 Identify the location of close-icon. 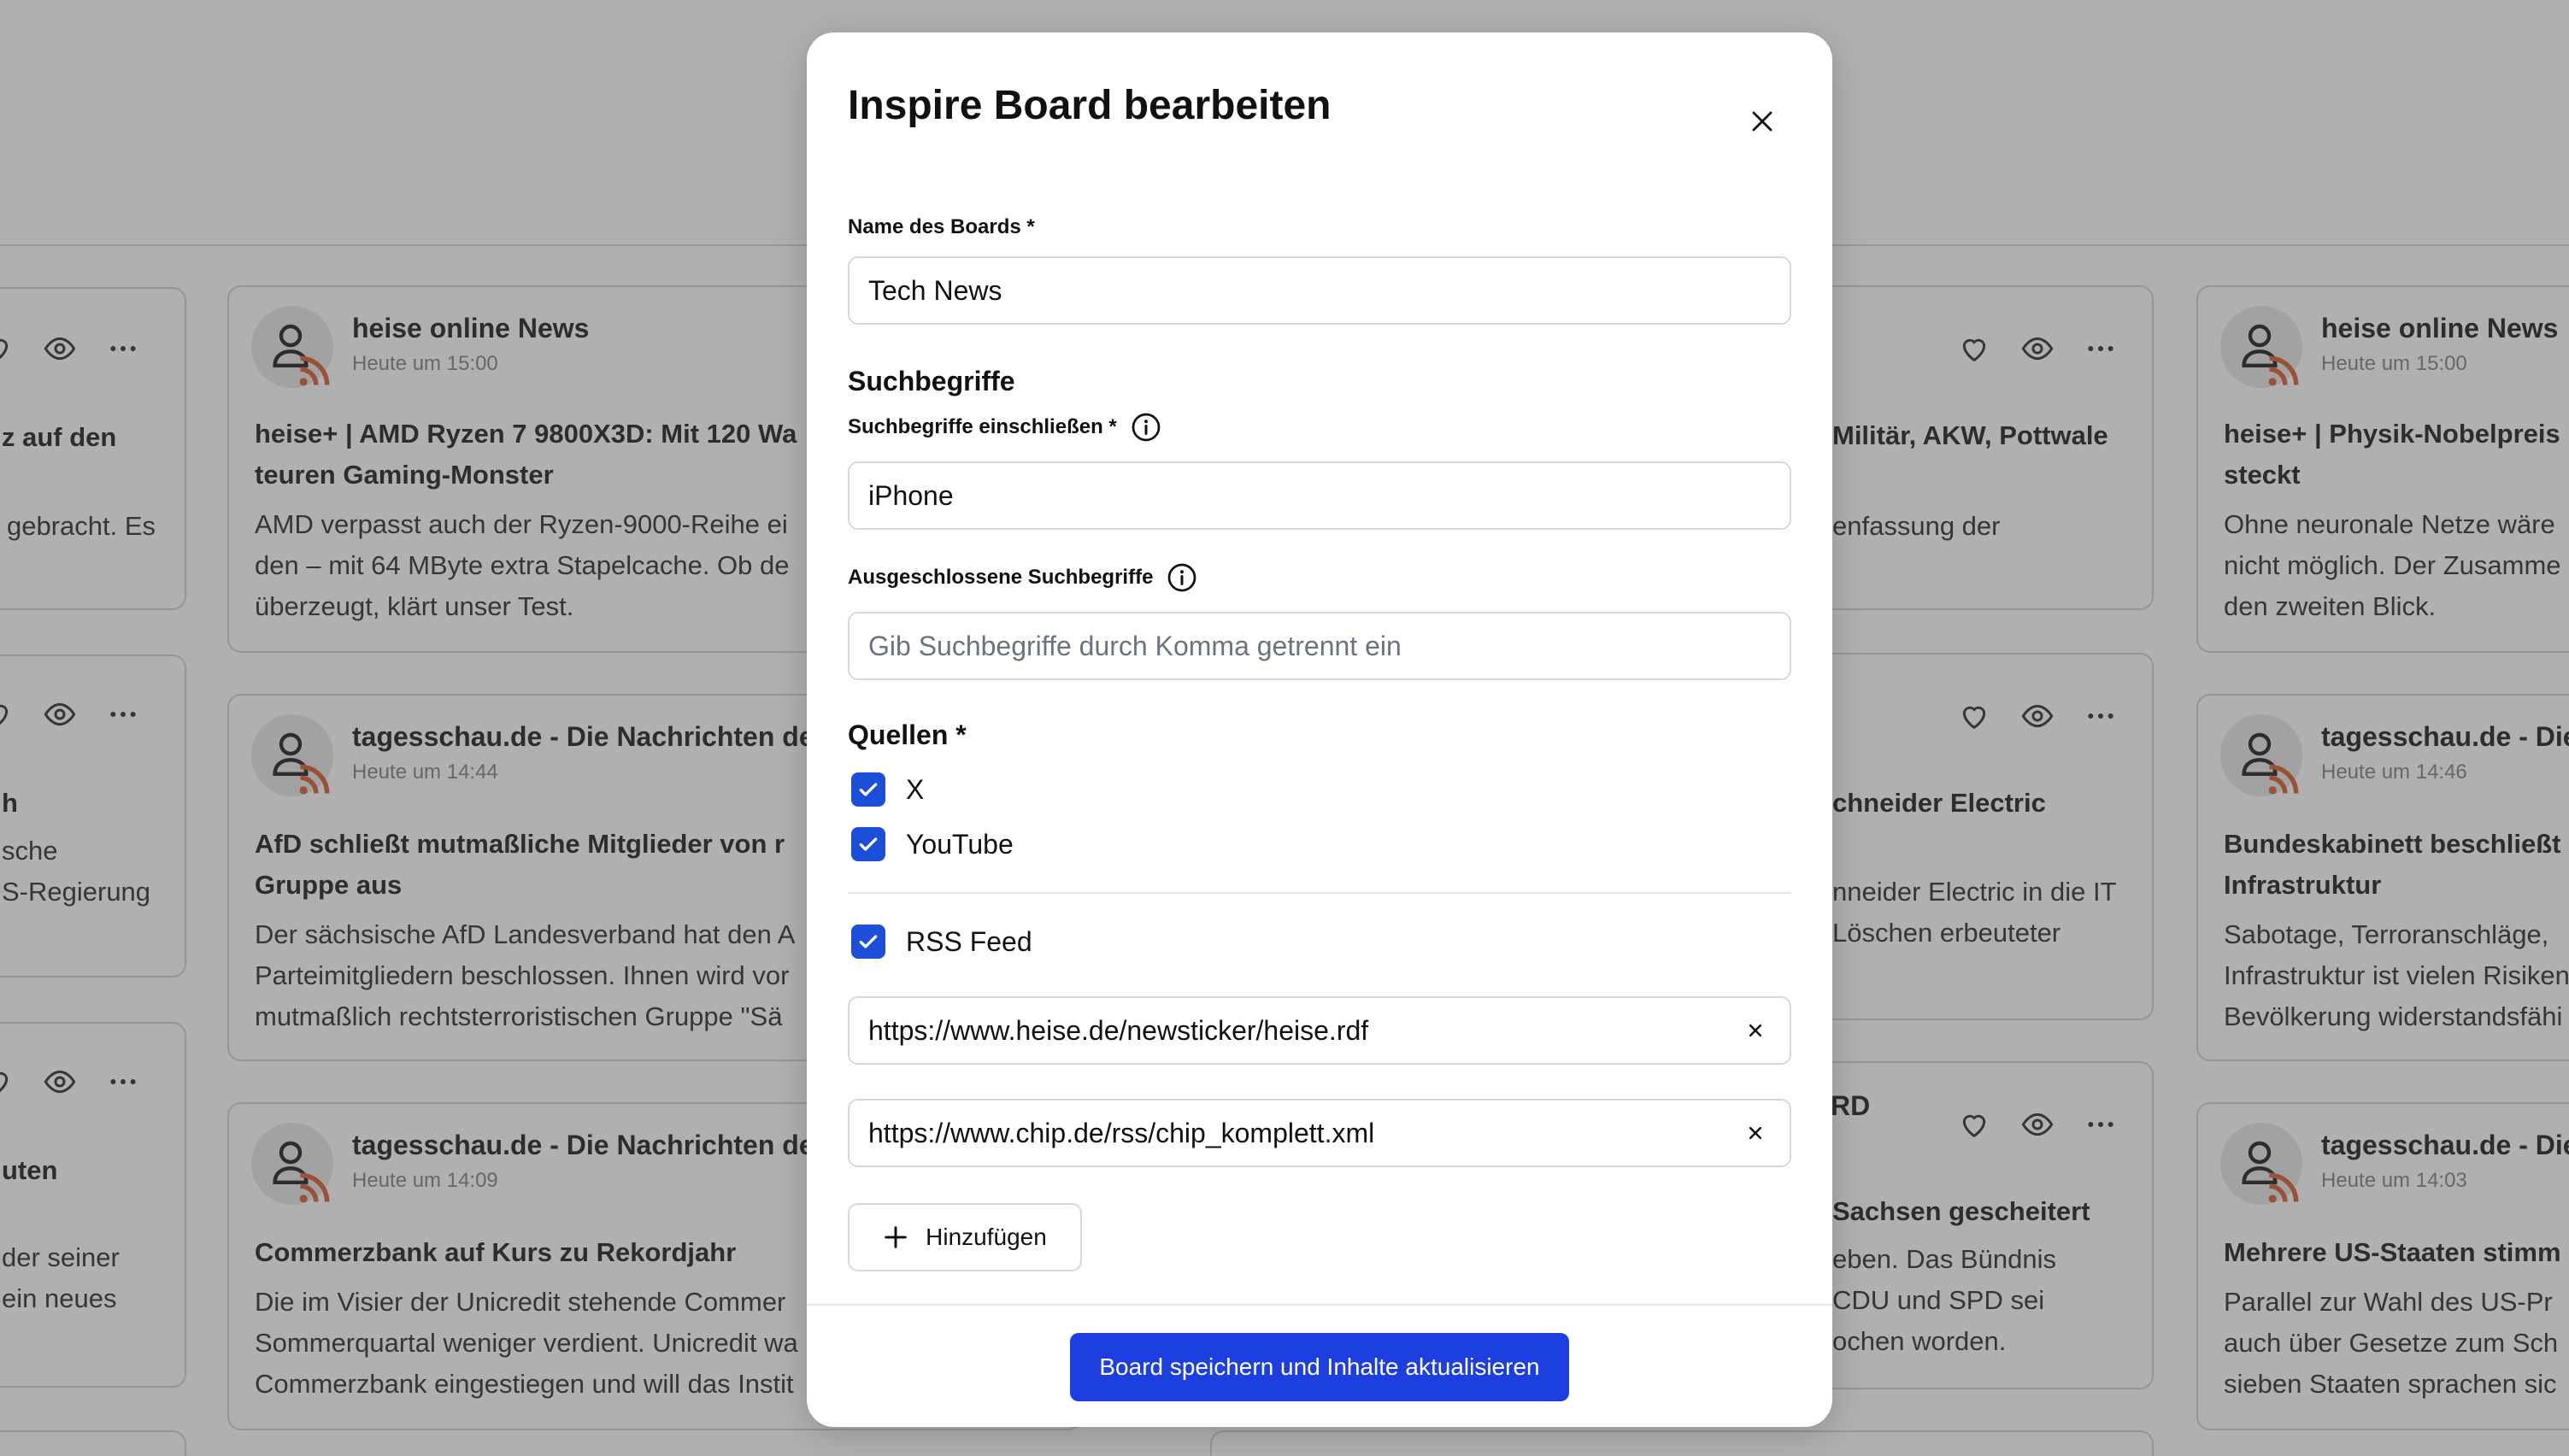
(1762, 121).